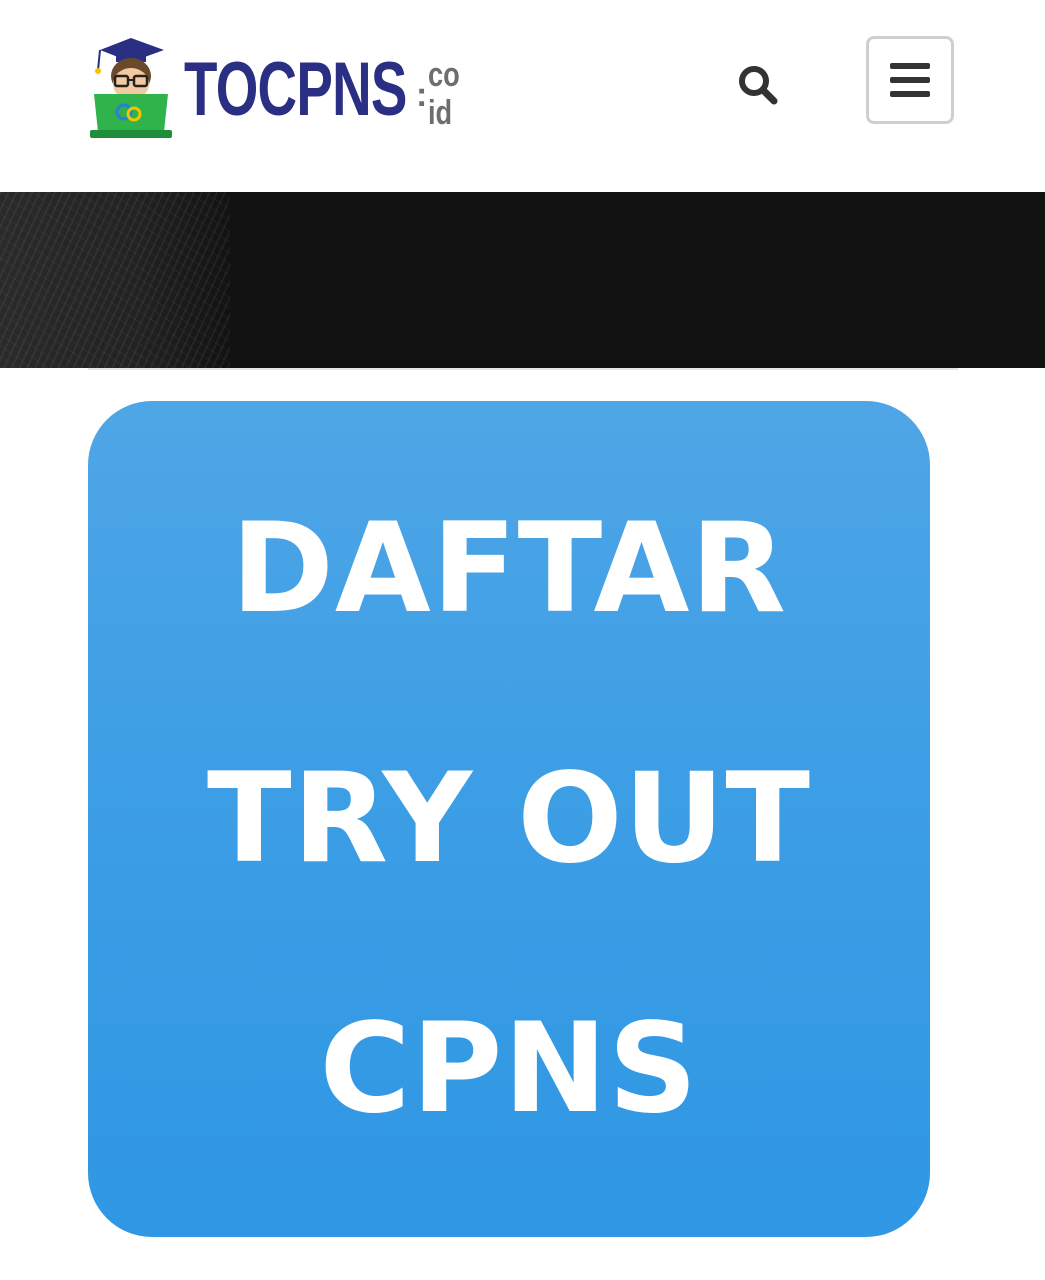 This screenshot has height=1280, width=1045. What do you see at coordinates (131, 88) in the screenshot?
I see `mascot-logo-icon` at bounding box center [131, 88].